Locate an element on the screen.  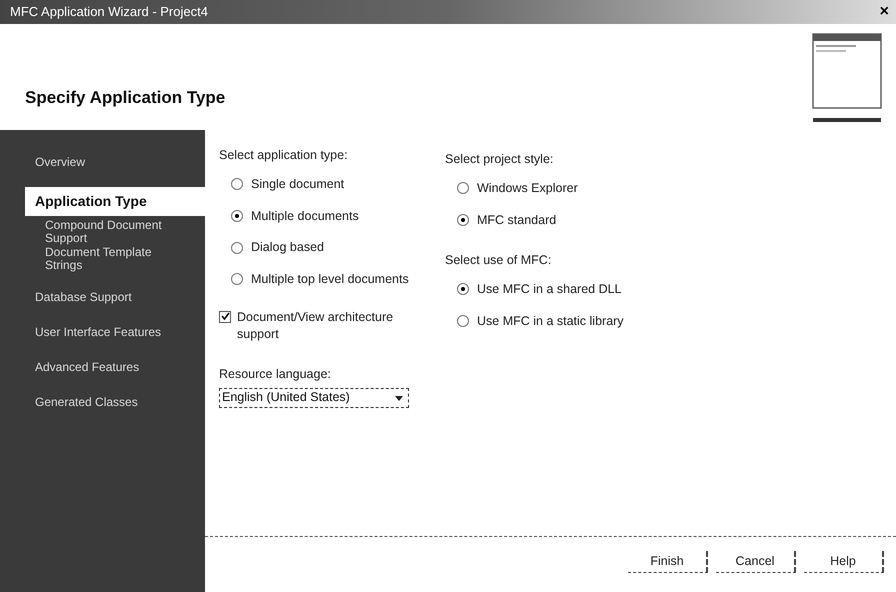
sidebar-item: Overview is located at coordinates (115, 162).